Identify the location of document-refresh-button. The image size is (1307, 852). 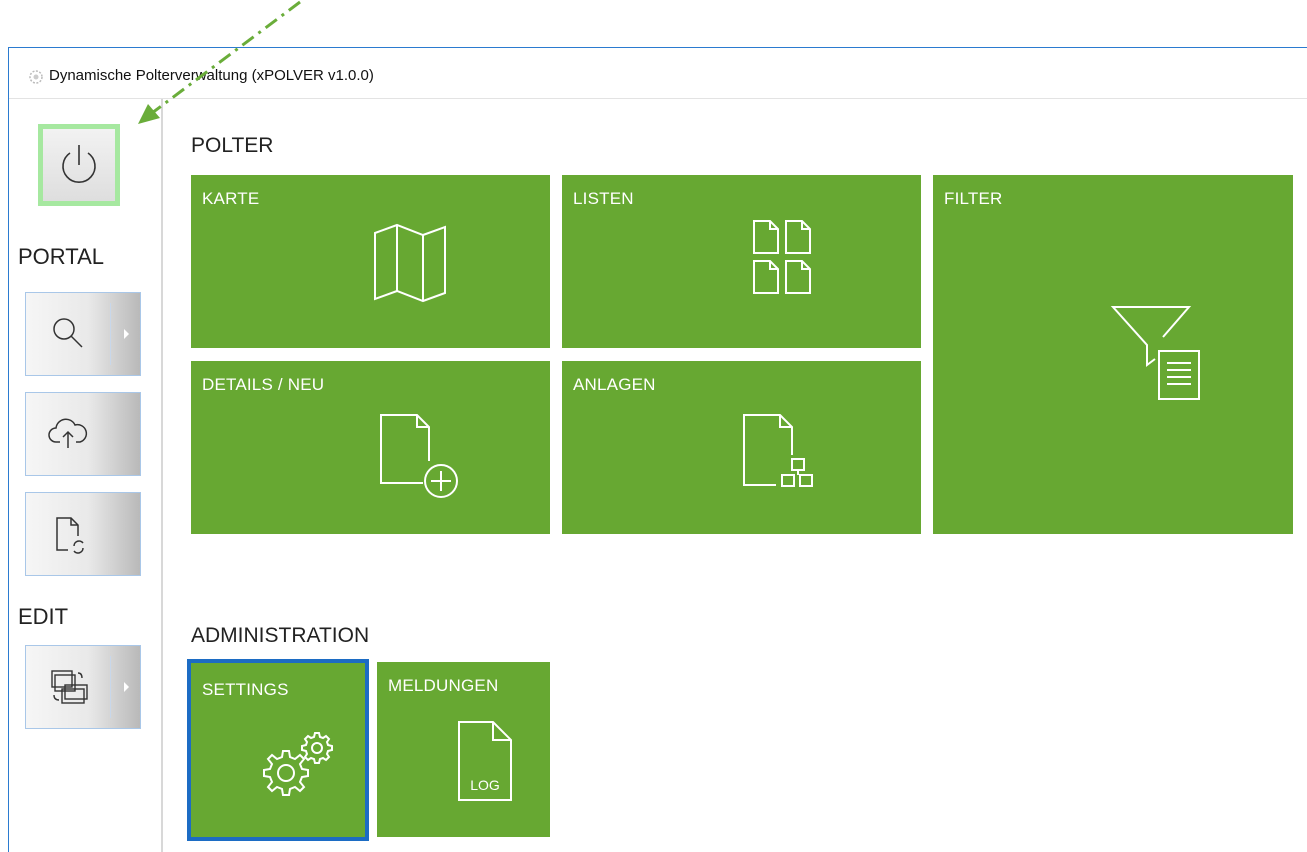
(83, 534).